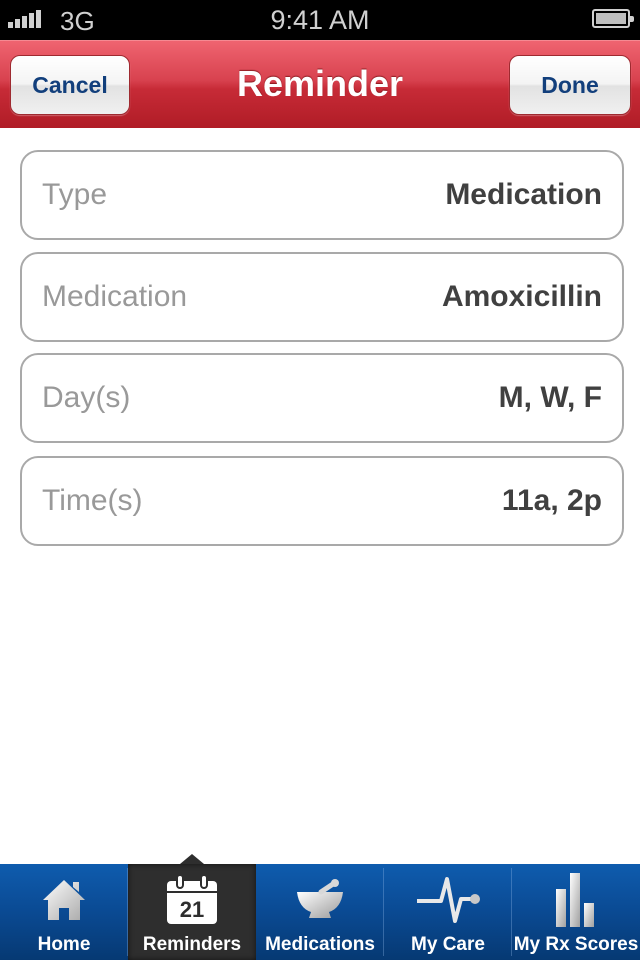  What do you see at coordinates (320, 84) in the screenshot?
I see `navigation-bar: Cancel Reminder Done` at bounding box center [320, 84].